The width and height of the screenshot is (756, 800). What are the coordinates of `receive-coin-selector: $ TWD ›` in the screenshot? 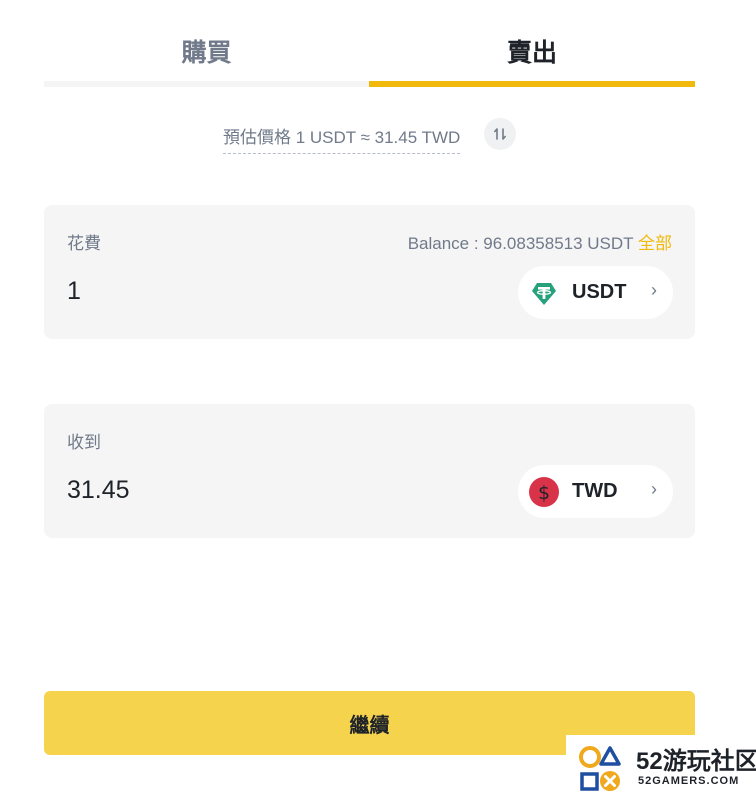 It's located at (595, 491).